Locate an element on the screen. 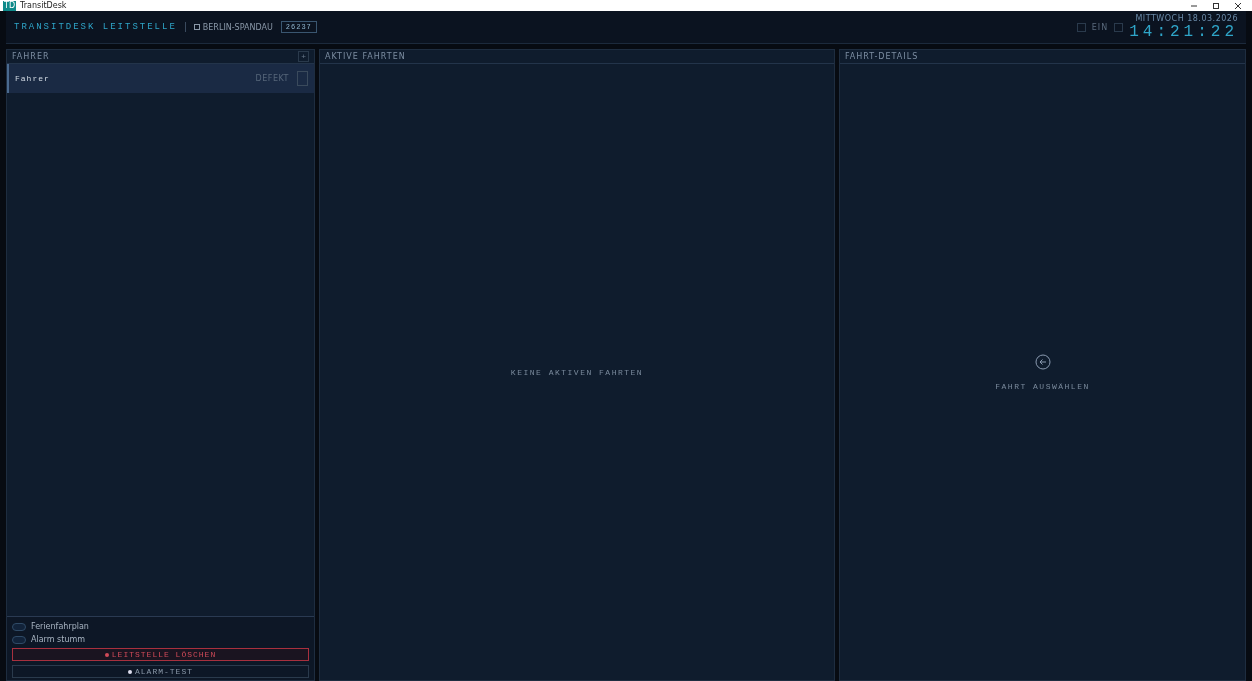  app-icon: TD is located at coordinates (10, 5).